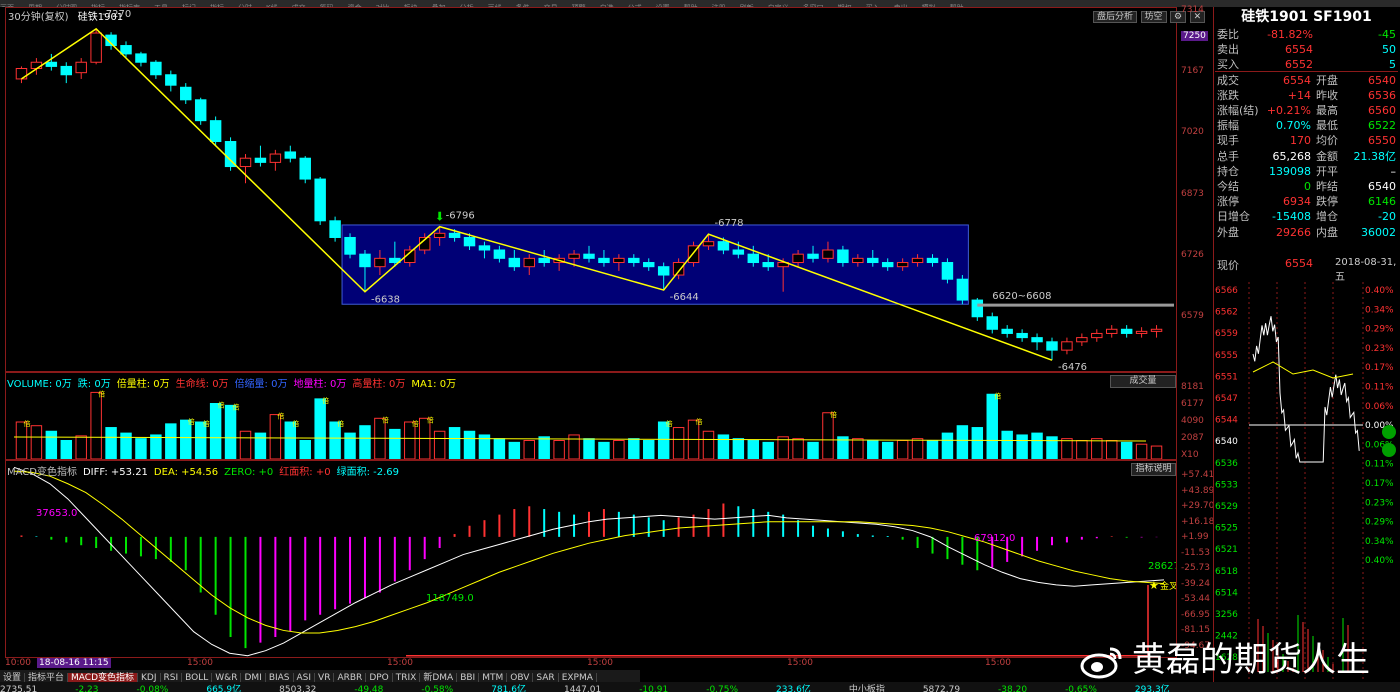 The image size is (1400, 692). Describe the element at coordinates (1226, 529) in the screenshot. I see `mini-left-tick: 6525` at that location.